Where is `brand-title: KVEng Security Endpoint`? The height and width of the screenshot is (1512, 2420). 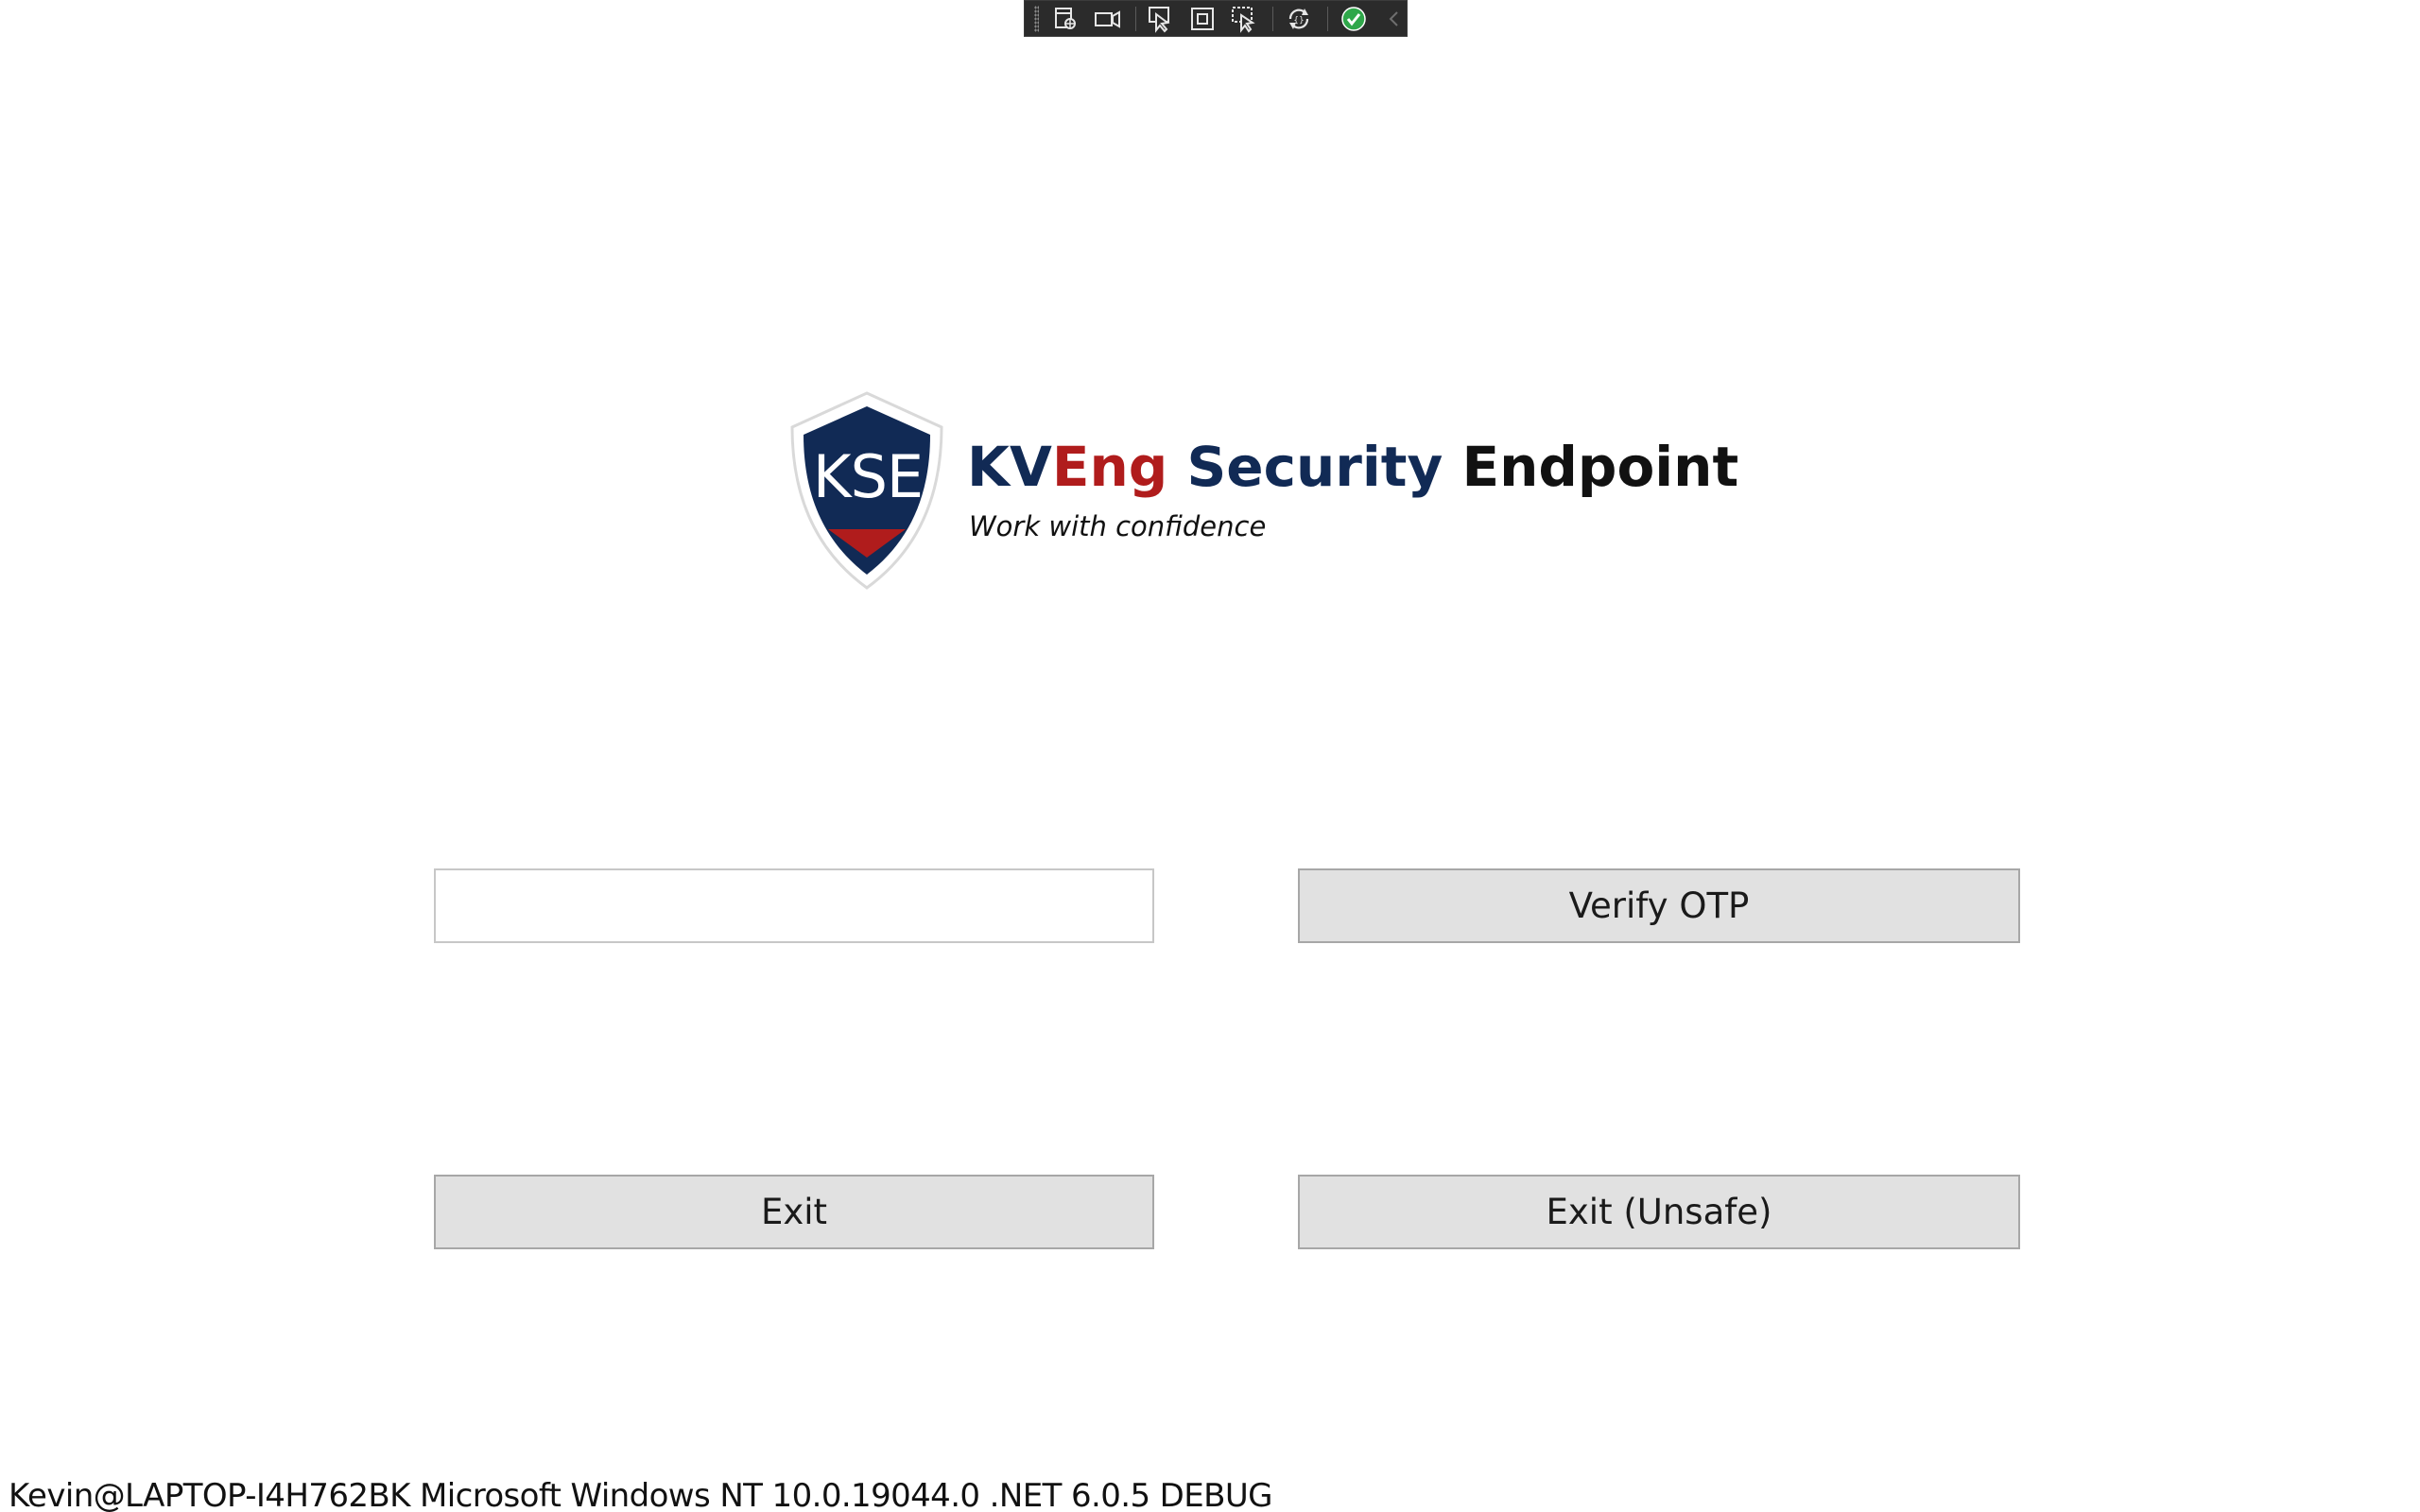
brand-title: KVEng Security Endpoint is located at coordinates (1352, 466).